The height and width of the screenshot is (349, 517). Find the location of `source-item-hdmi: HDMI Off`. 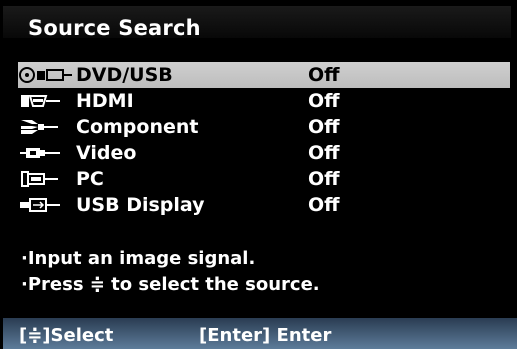

source-item-hdmi: HDMI Off is located at coordinates (264, 101).